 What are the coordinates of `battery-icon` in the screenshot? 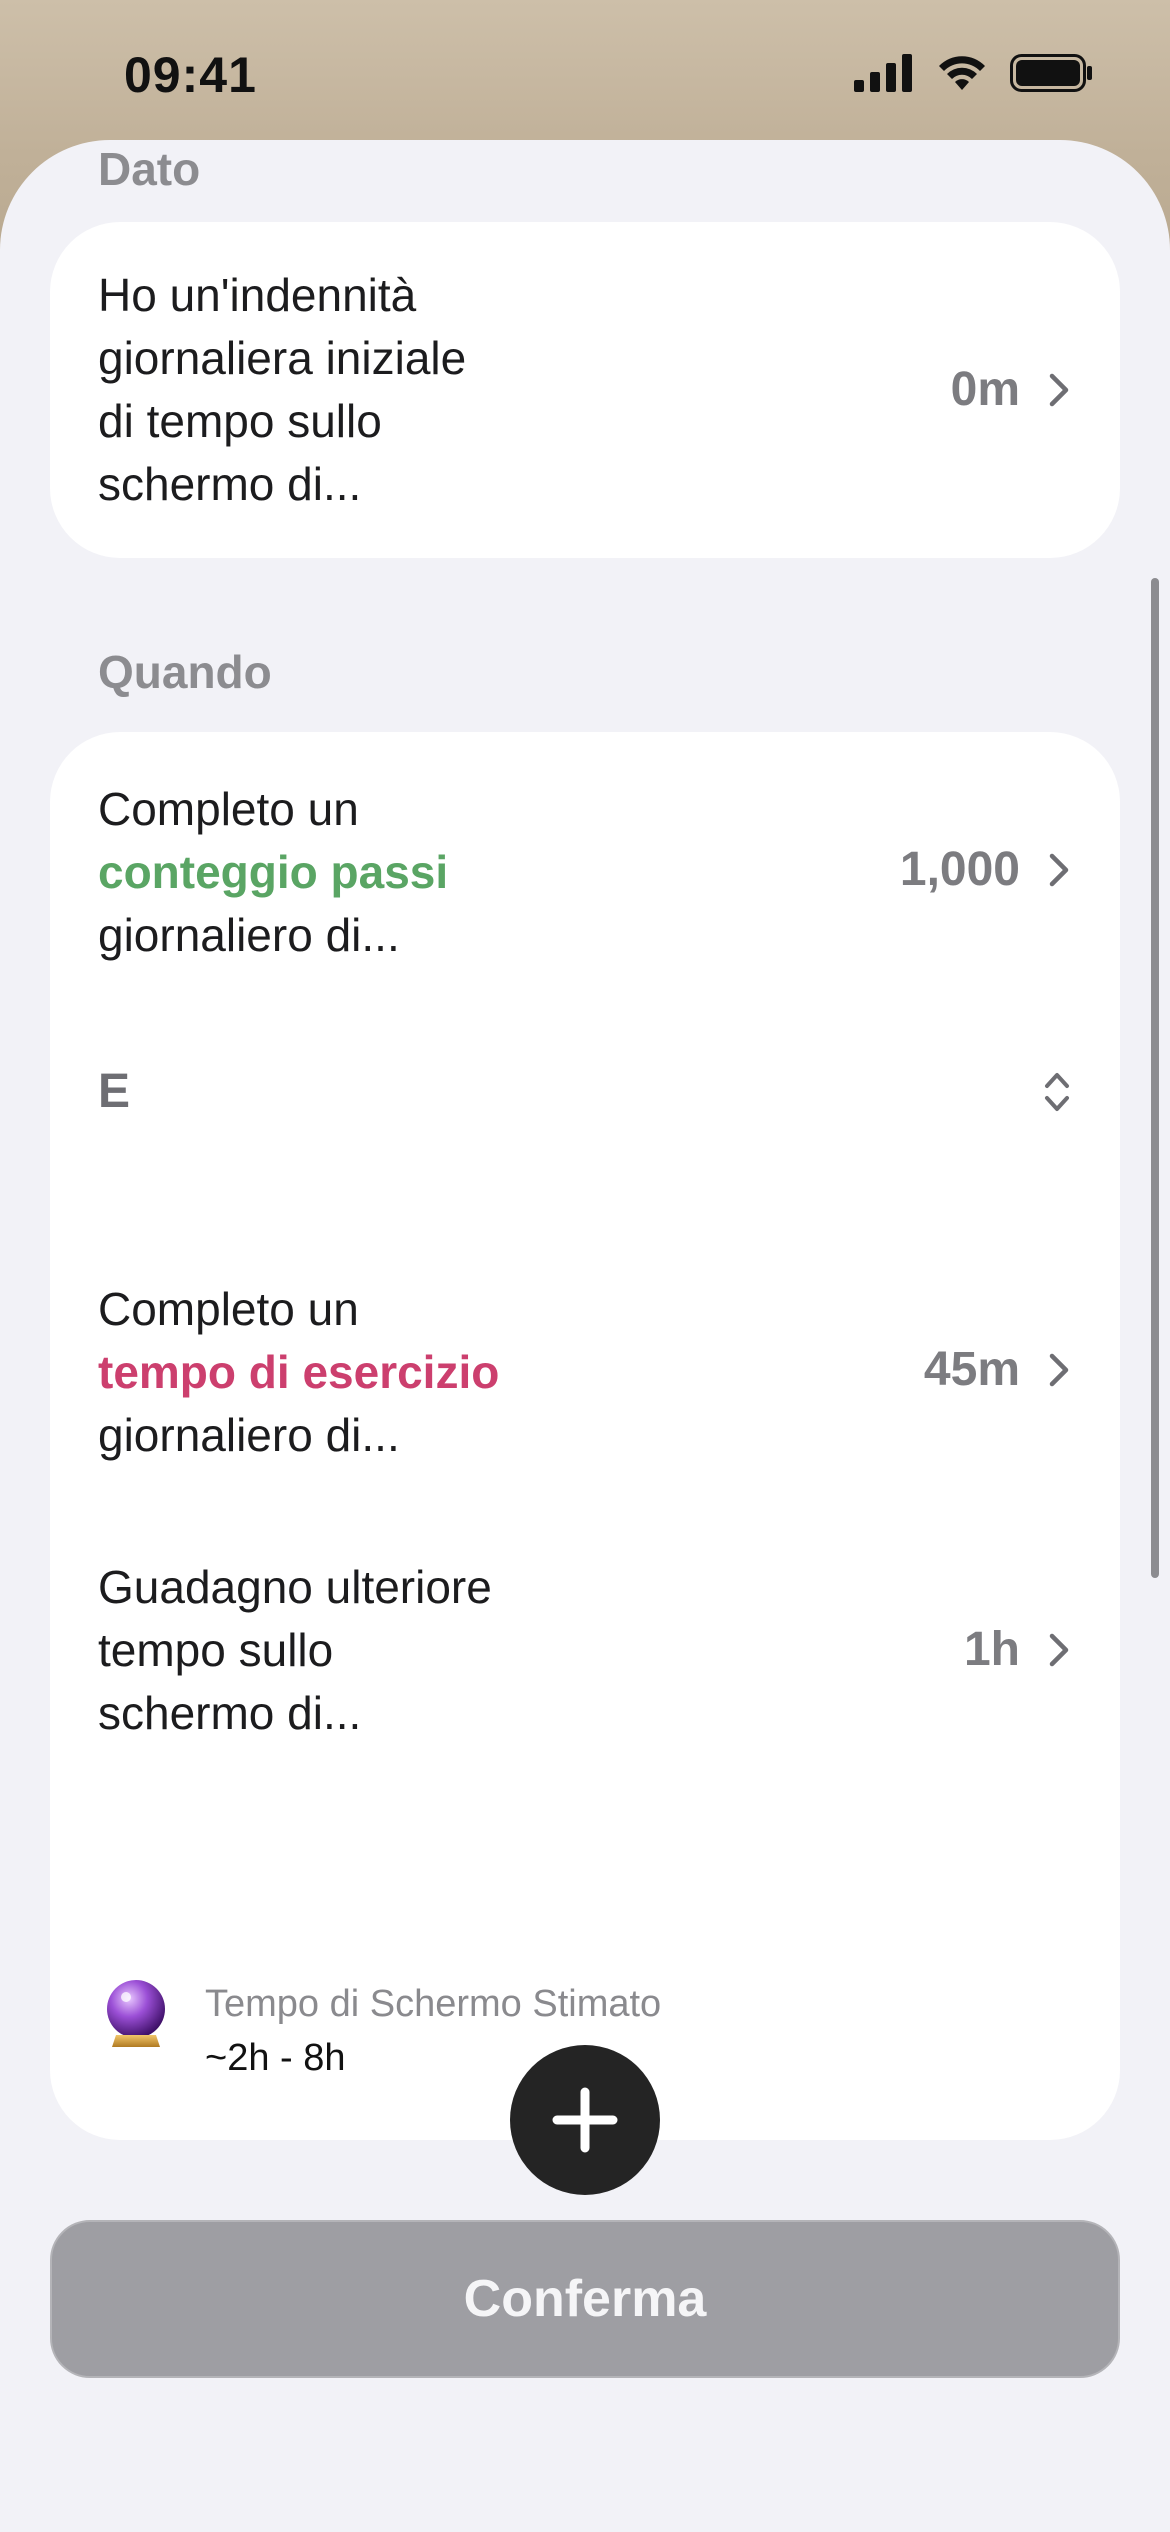 It's located at (1051, 73).